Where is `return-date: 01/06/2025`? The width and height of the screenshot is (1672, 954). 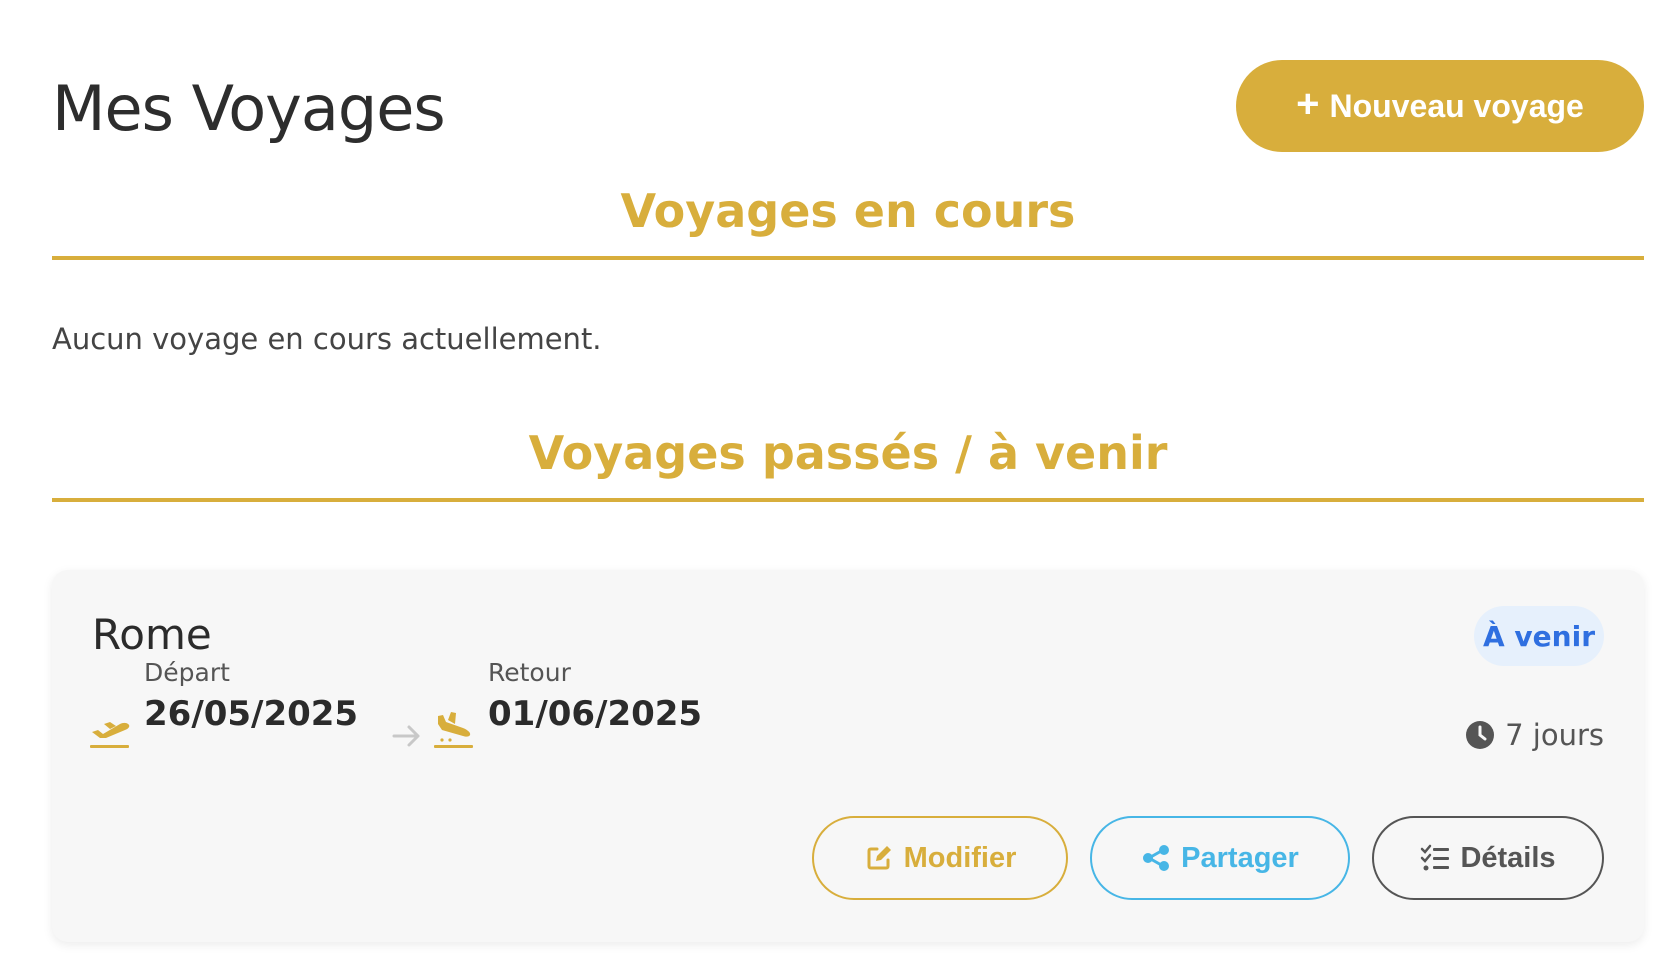
return-date: 01/06/2025 is located at coordinates (595, 714).